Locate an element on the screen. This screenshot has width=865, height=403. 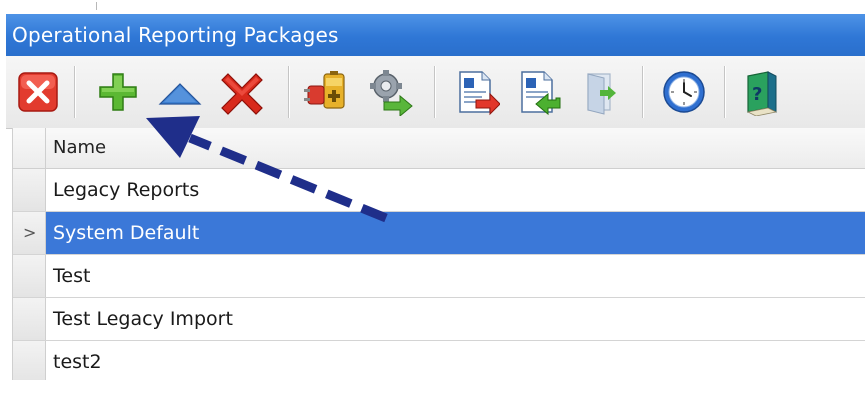
row-name-cell: test2 is located at coordinates (77, 362).